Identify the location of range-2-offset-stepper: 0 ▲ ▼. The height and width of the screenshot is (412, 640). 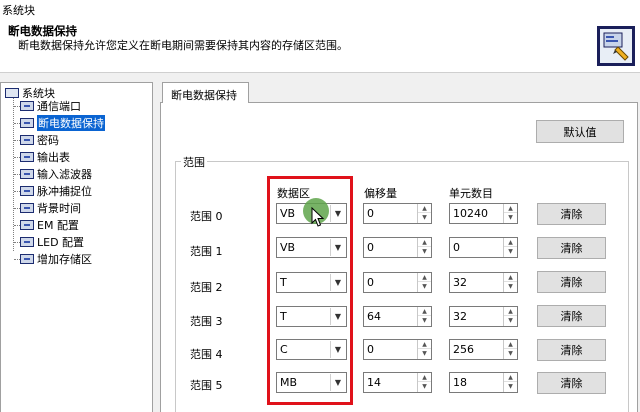
(397, 282).